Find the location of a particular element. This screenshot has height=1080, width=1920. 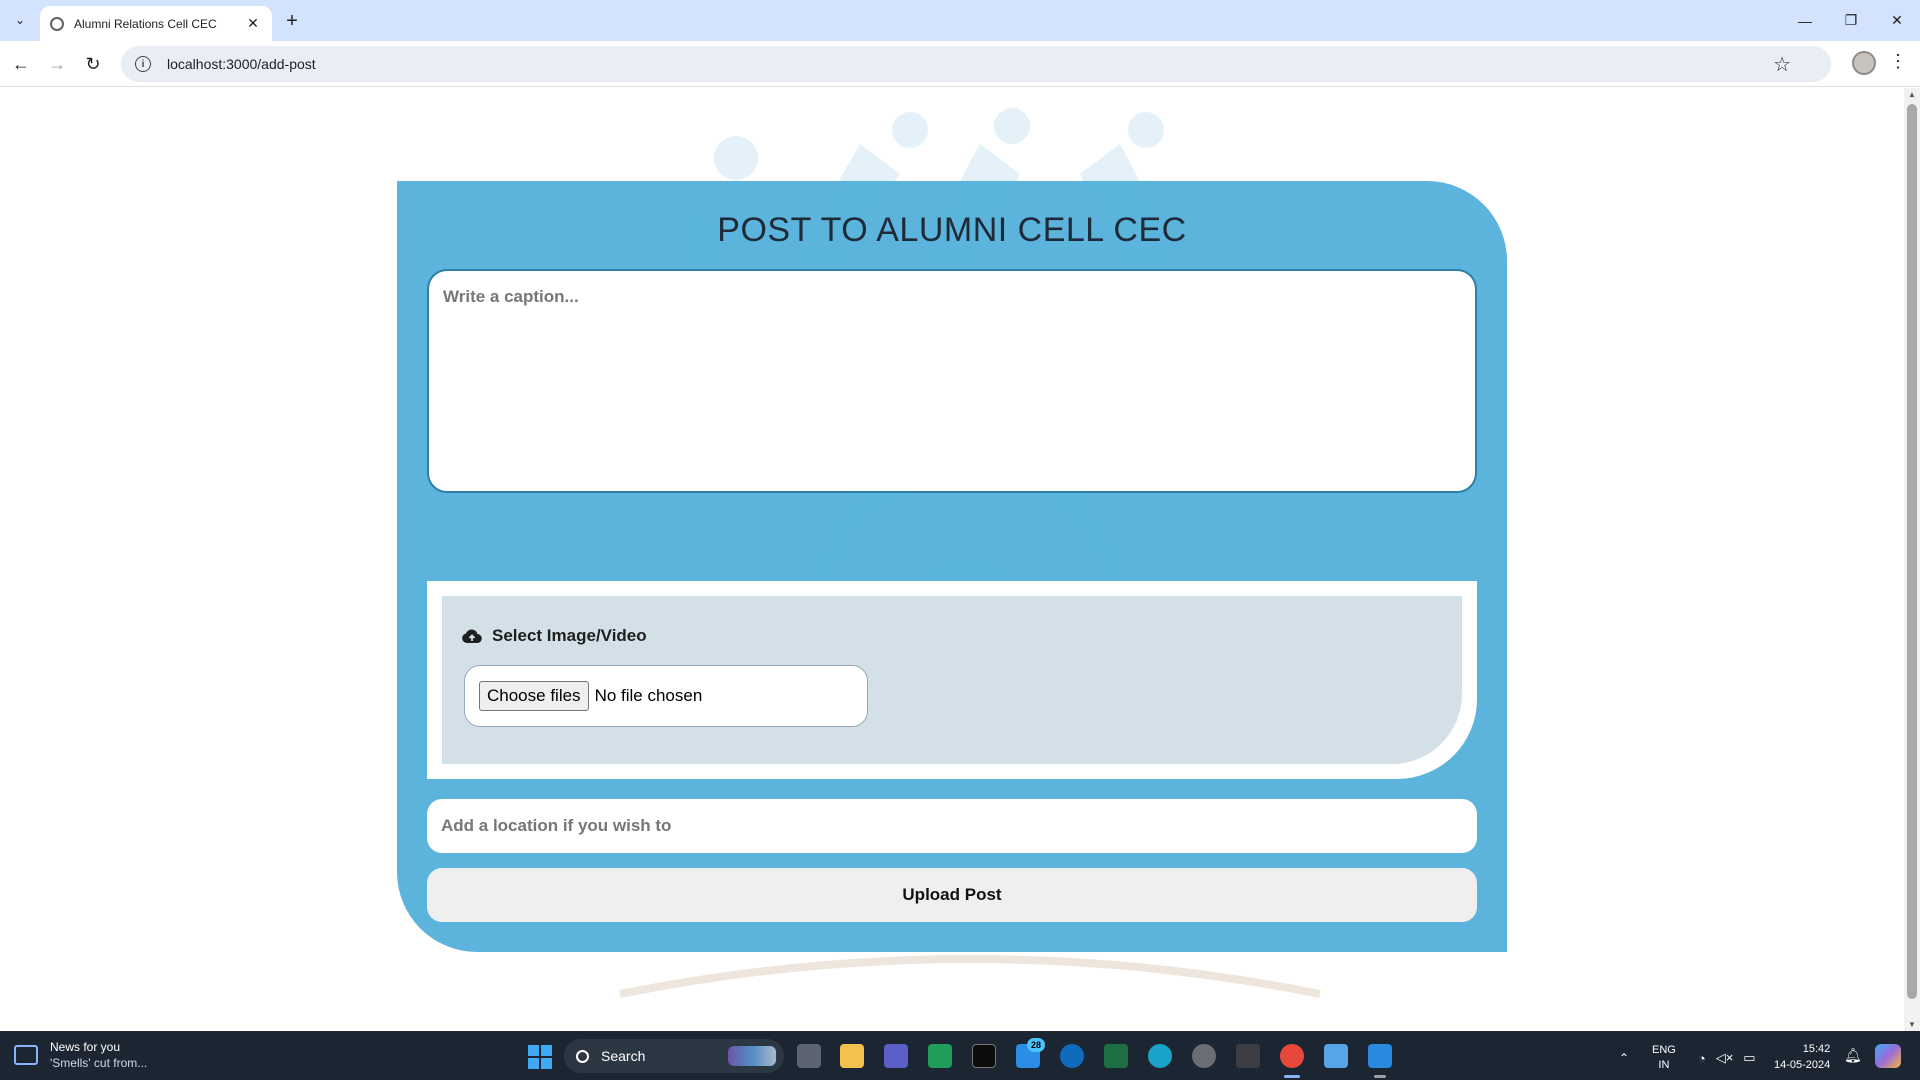

new-tab-button: + is located at coordinates (292, 21).